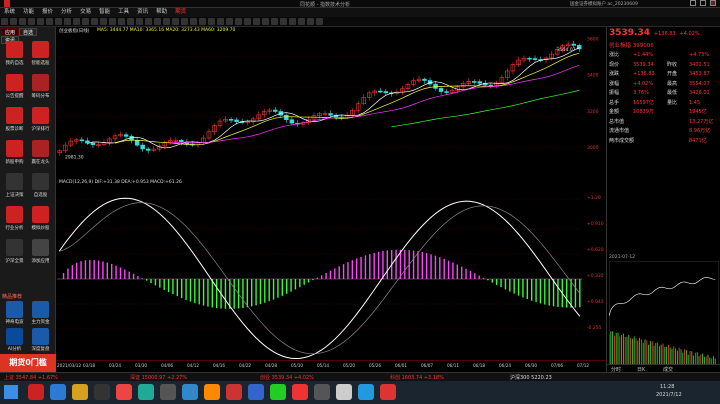 This screenshot has width=720, height=404. Describe the element at coordinates (31, 377) in the screenshot. I see `ticker-item: 上证 3547.84 +1.67%` at that location.